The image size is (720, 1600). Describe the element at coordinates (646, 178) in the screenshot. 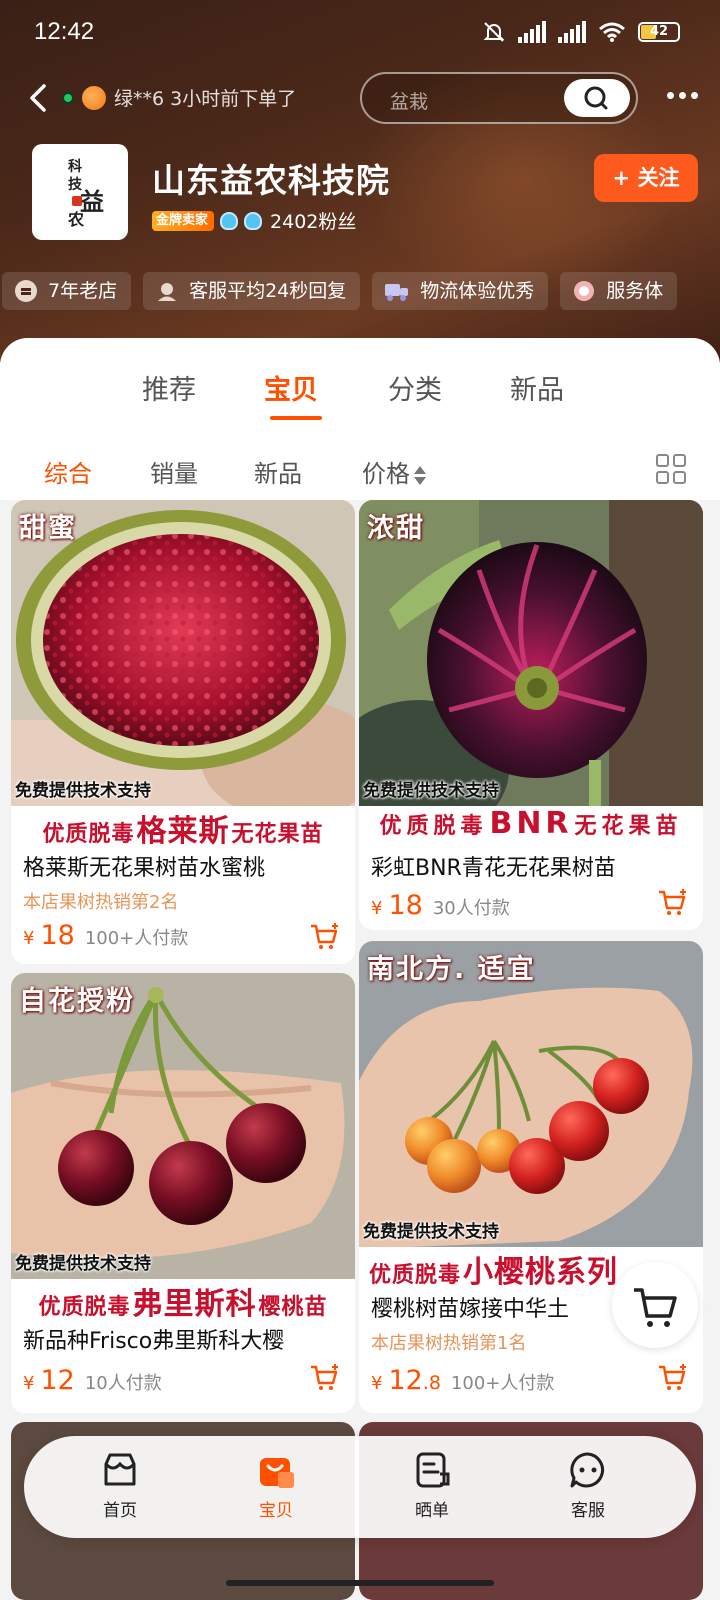

I see `follow-button: + 关注` at that location.